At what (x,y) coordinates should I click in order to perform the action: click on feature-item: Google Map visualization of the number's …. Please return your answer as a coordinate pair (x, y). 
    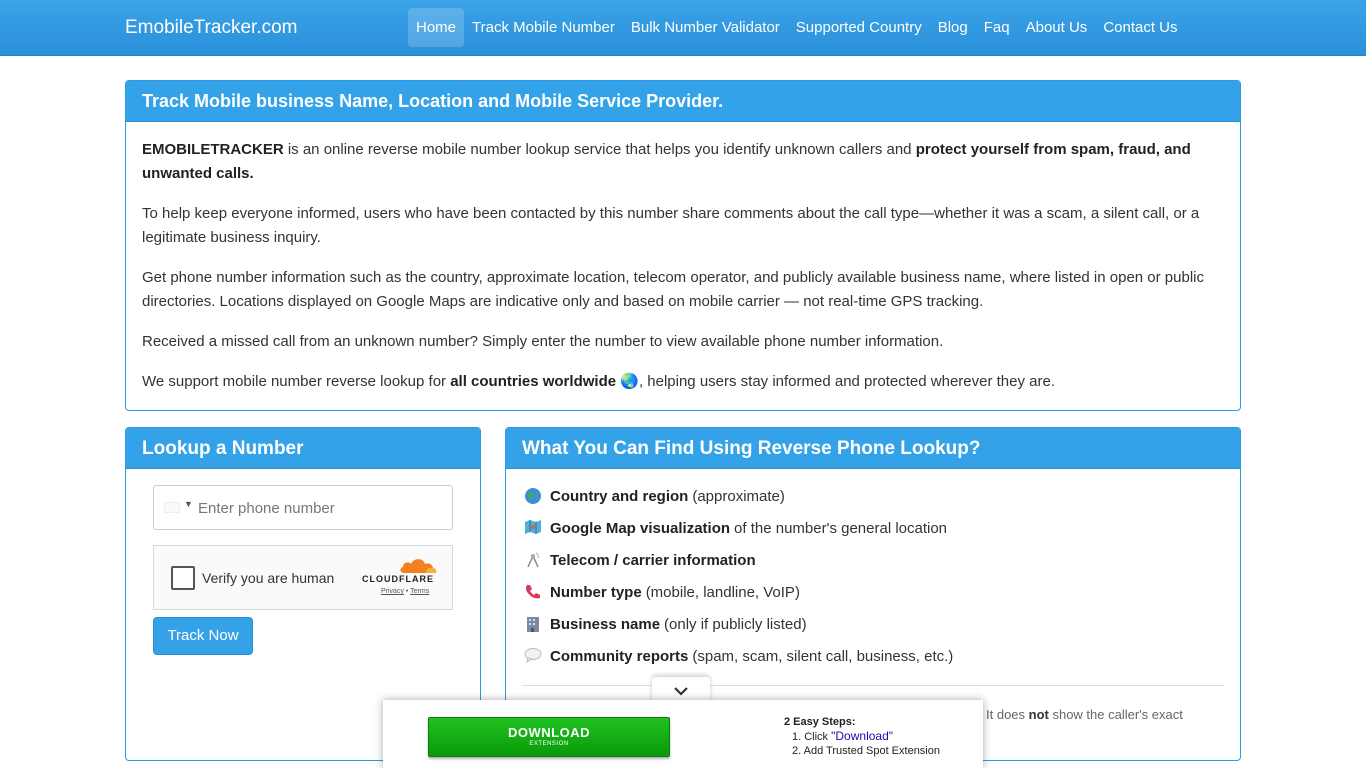
    Looking at the image, I should click on (735, 528).